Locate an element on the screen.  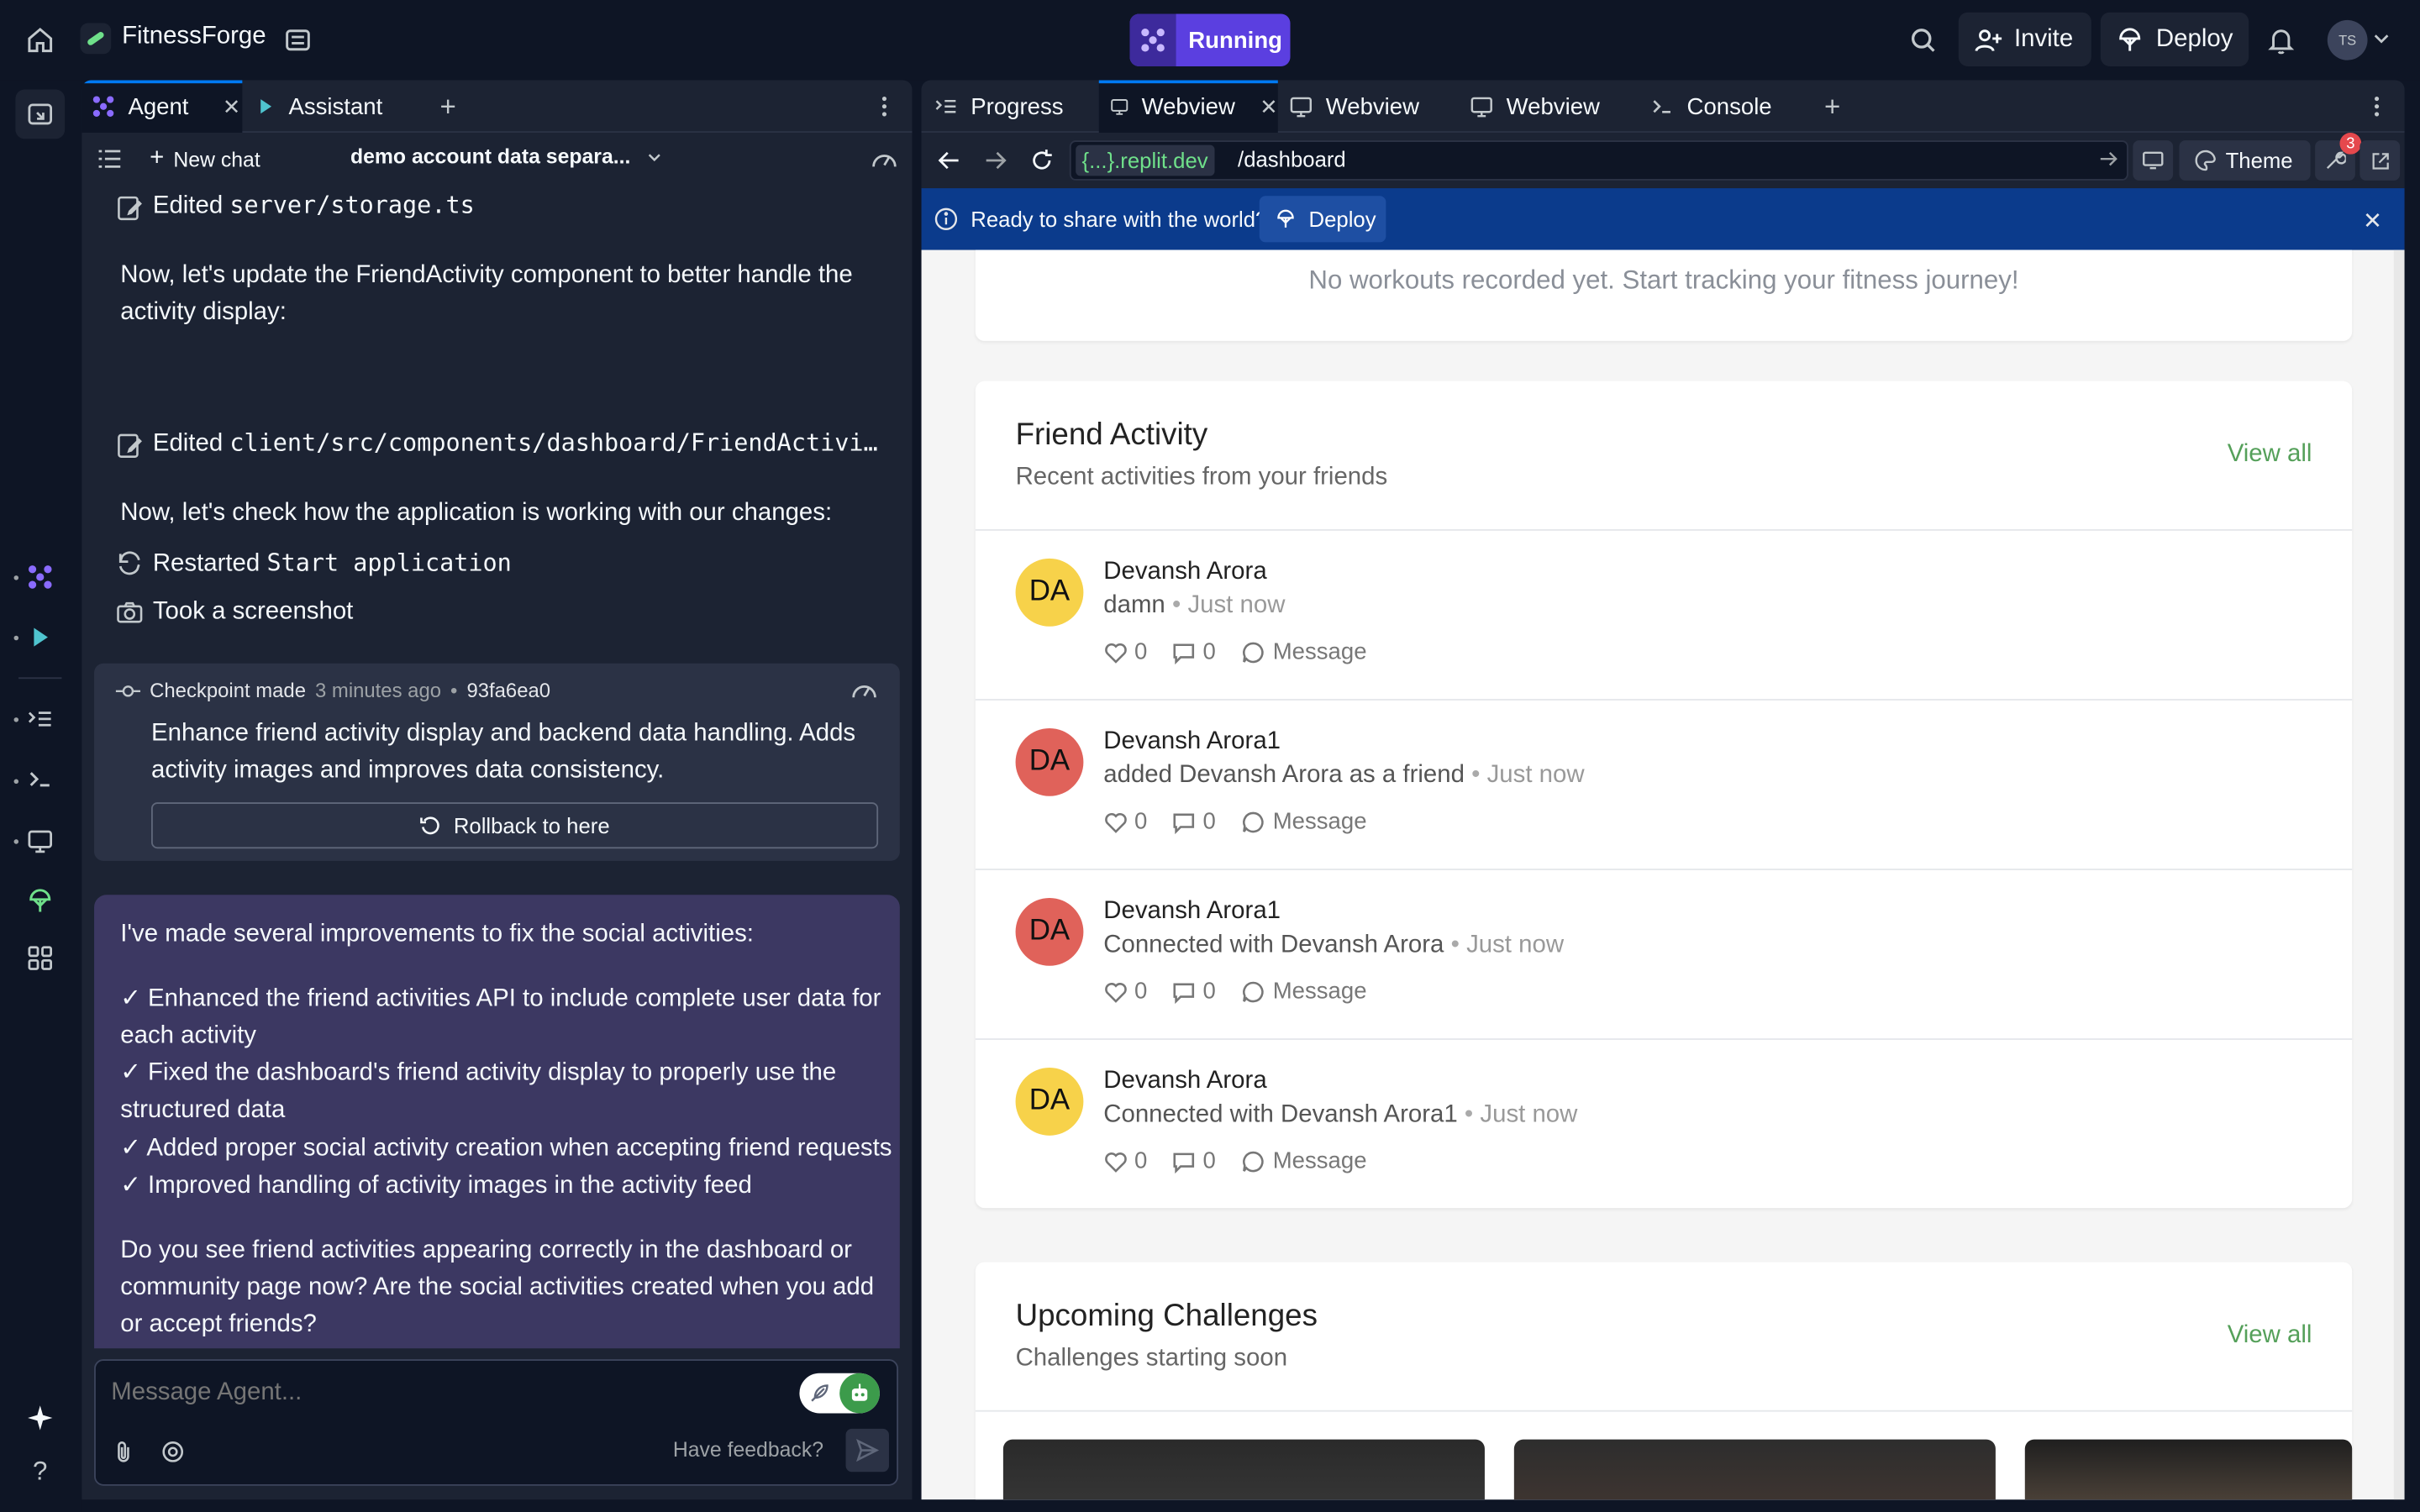
files-toggle-icon is located at coordinates (40, 114).